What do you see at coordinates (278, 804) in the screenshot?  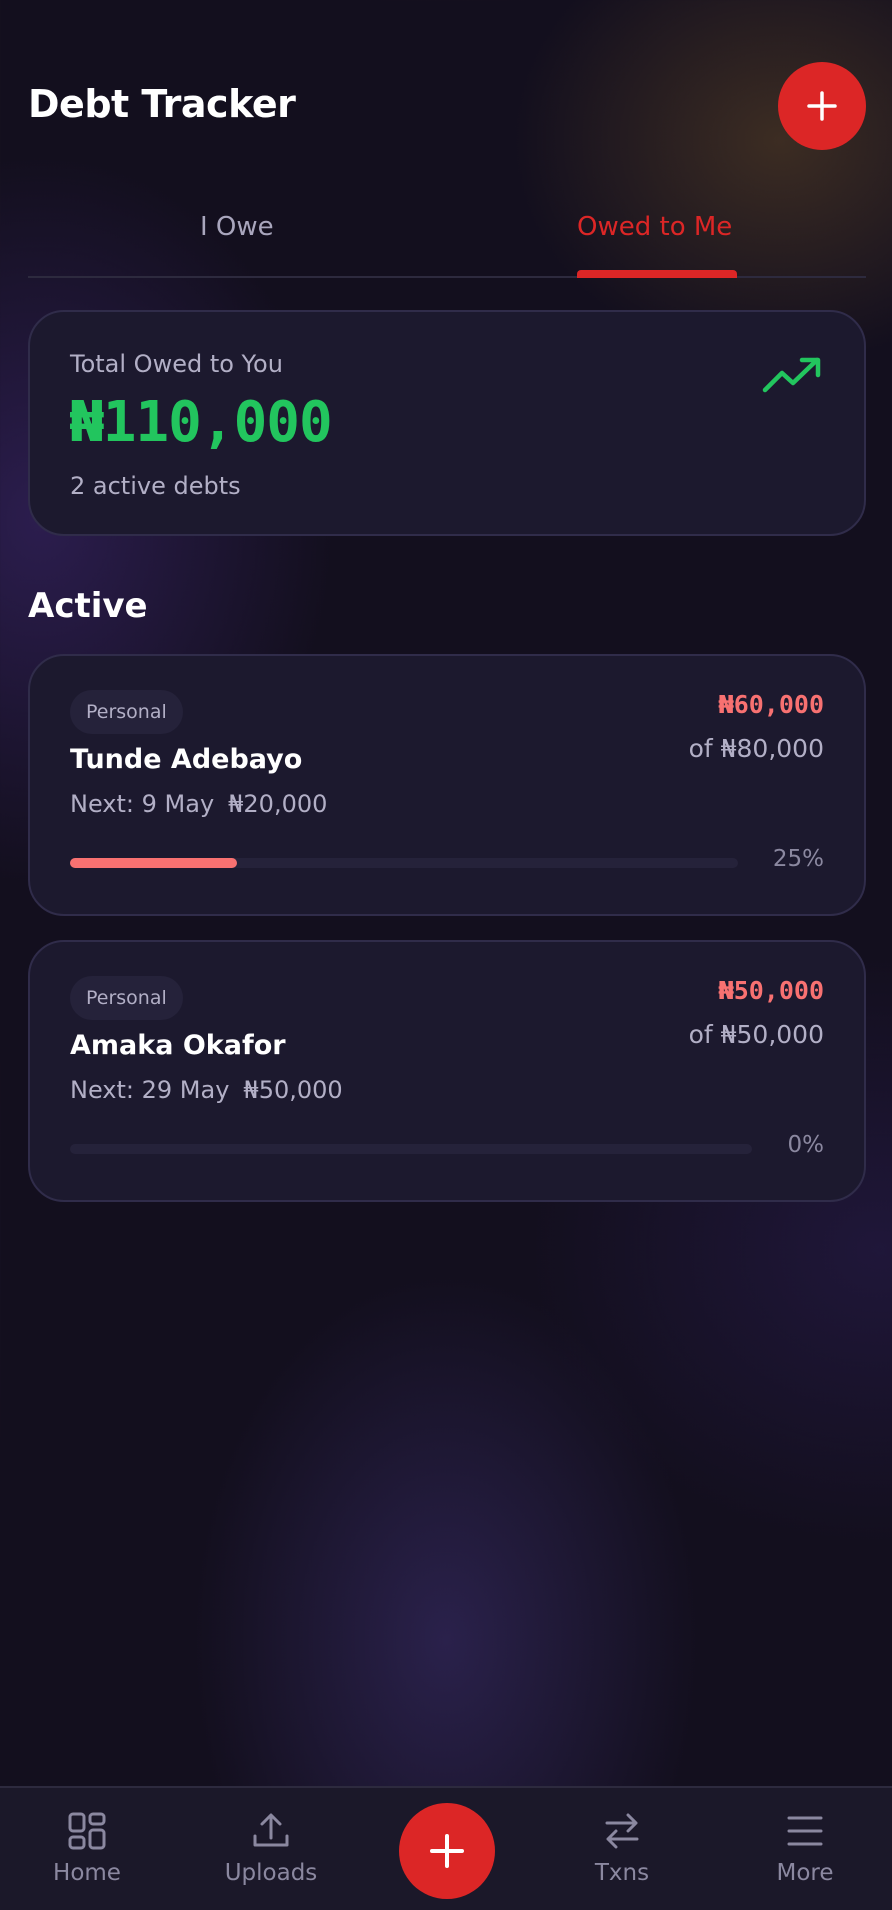 I see `next-payment-amount: ₦20,000` at bounding box center [278, 804].